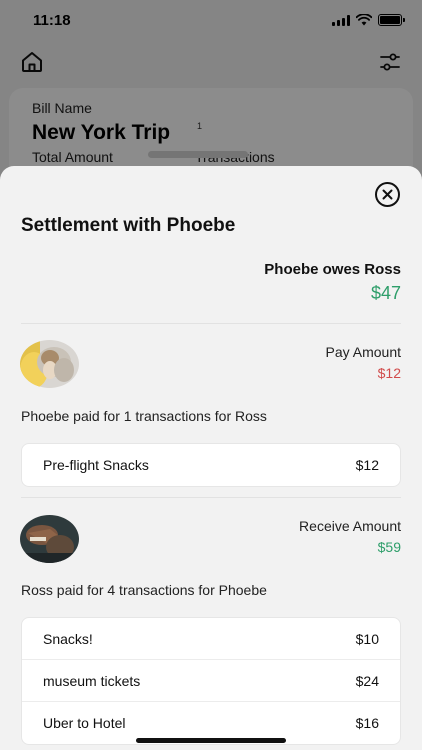  What do you see at coordinates (68, 638) in the screenshot?
I see `transaction-name: Snacks!` at bounding box center [68, 638].